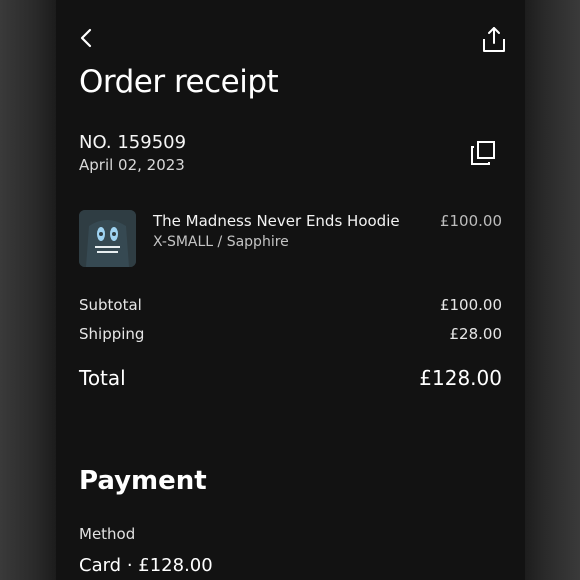 The height and width of the screenshot is (580, 580). Describe the element at coordinates (276, 221) in the screenshot. I see `product-name: The Madness Never Ends Hoodie` at that location.